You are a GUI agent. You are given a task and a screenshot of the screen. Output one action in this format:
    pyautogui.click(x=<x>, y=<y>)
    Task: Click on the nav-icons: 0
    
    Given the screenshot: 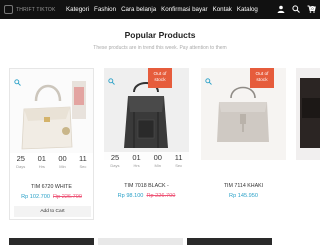 What is the action you would take?
    pyautogui.click(x=296, y=8)
    